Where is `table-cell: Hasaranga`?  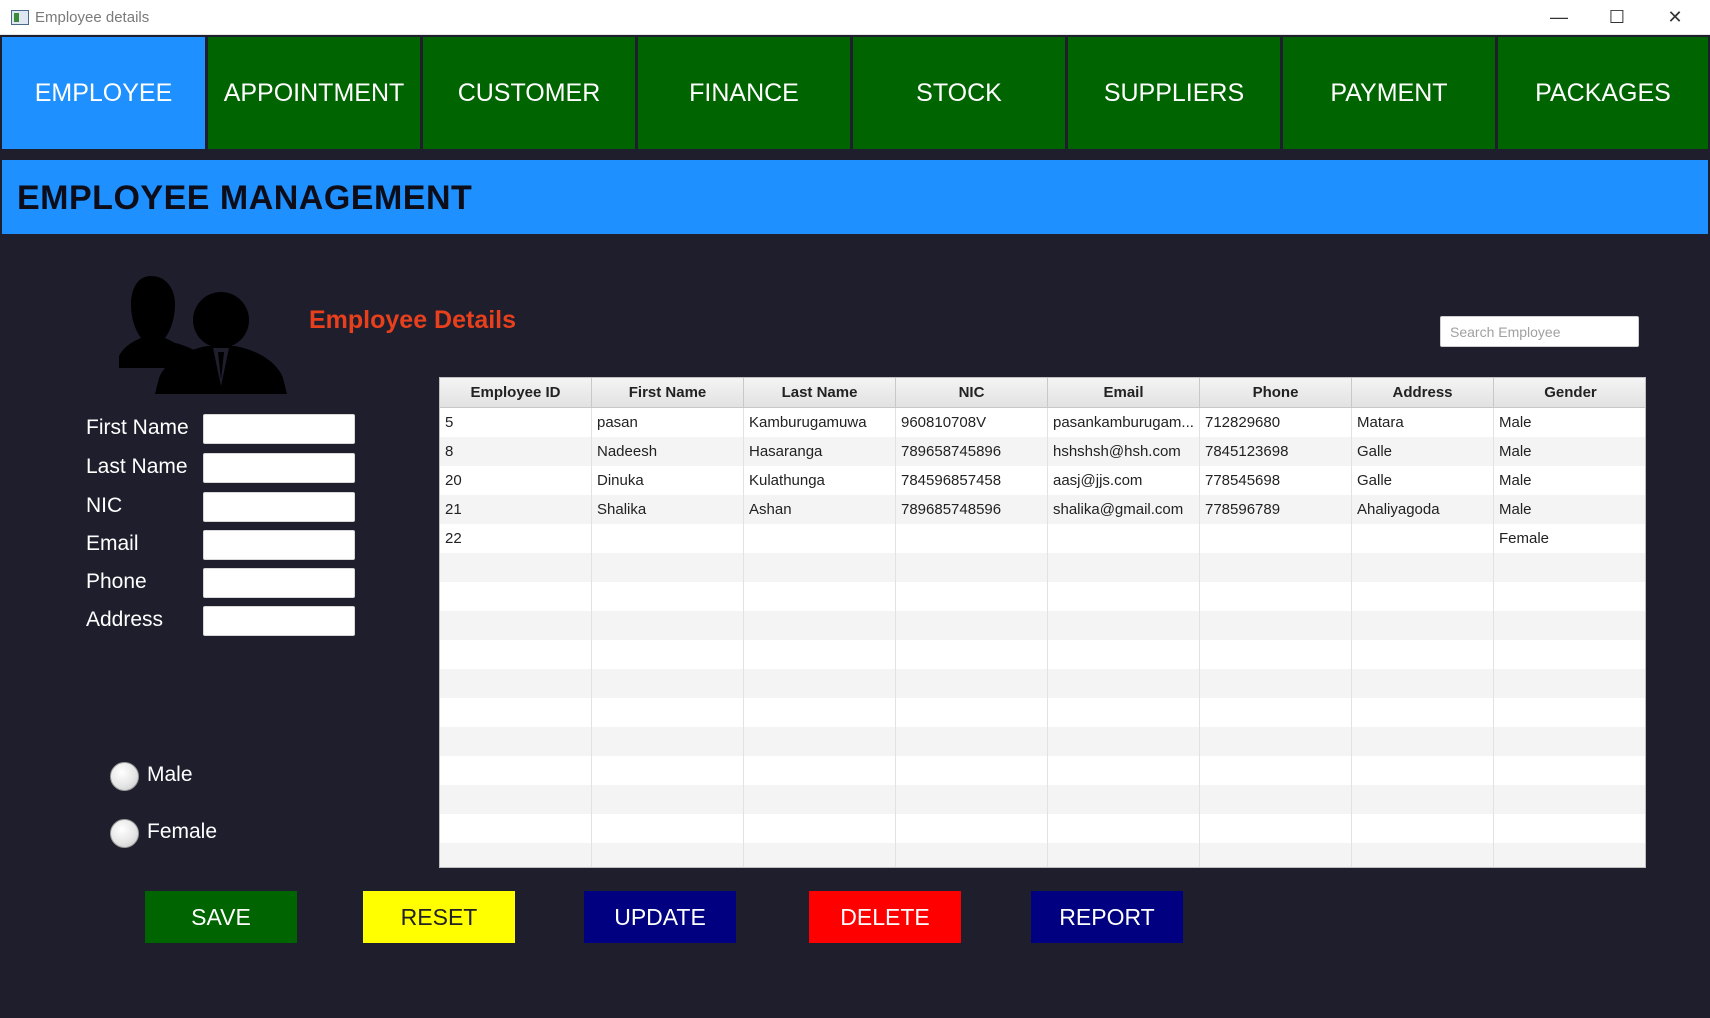 table-cell: Hasaranga is located at coordinates (820, 451).